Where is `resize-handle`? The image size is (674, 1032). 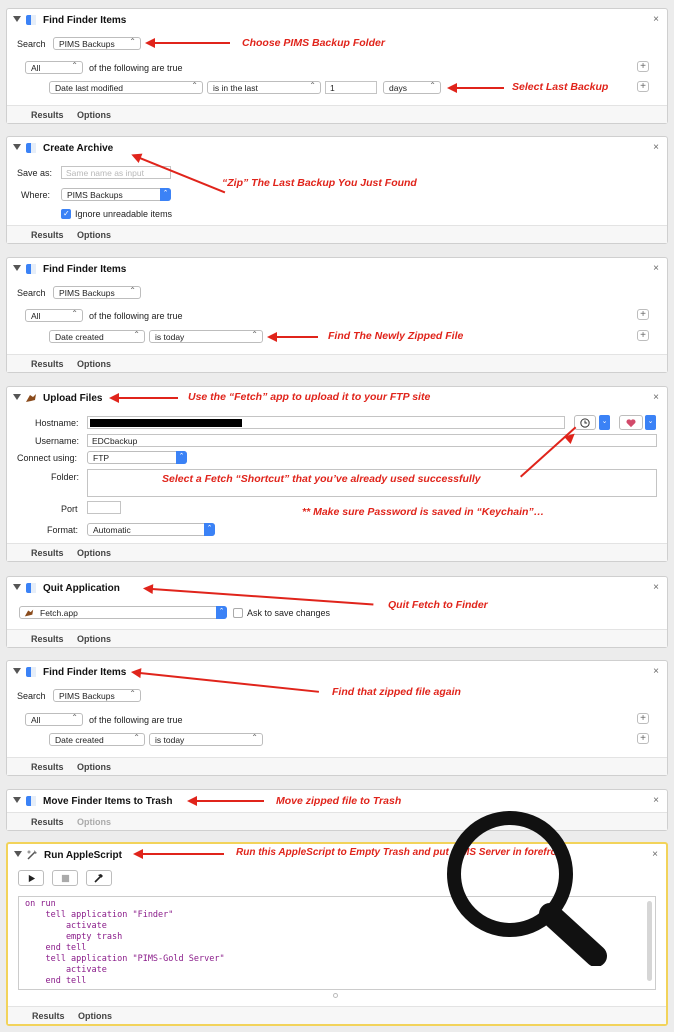 resize-handle is located at coordinates (335, 995).